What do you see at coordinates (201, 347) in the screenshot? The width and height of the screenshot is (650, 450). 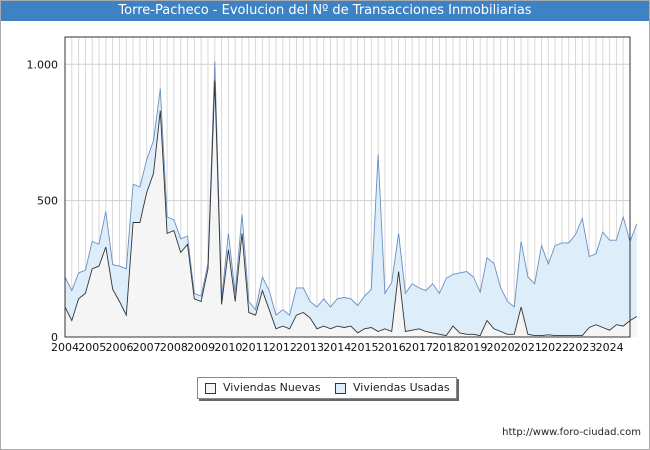 I see `x-tick-label: 2009` at bounding box center [201, 347].